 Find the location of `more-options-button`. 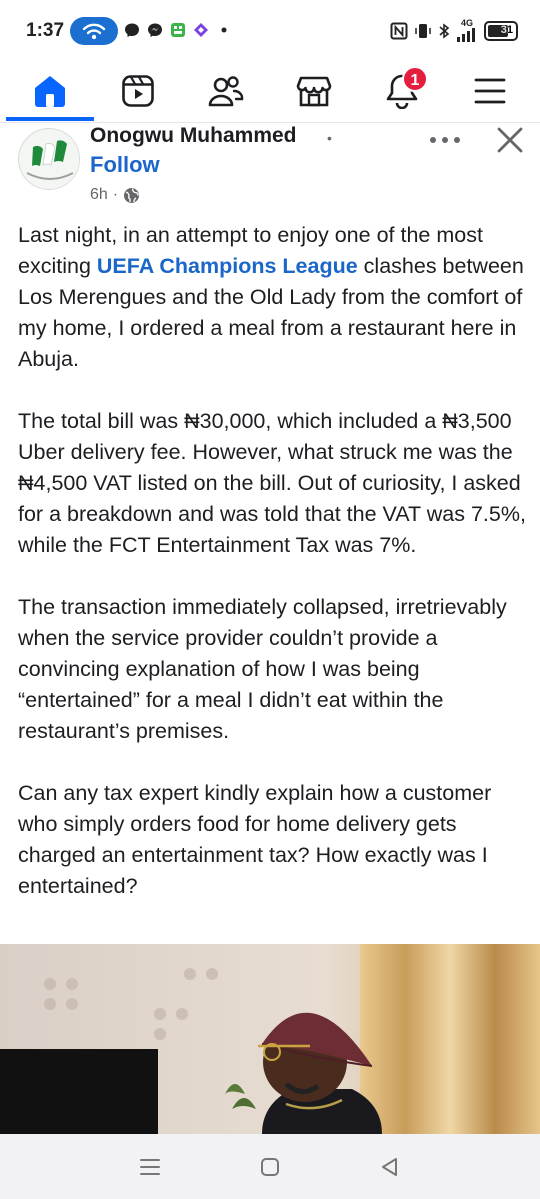

more-options-button is located at coordinates (445, 140).